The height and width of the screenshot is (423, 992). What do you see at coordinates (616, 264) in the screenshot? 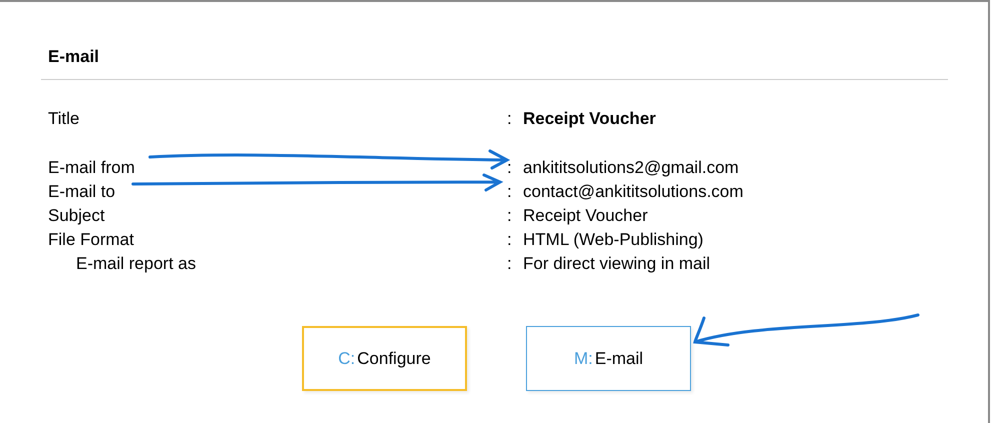
I see `field-value: For direct viewing in mail` at bounding box center [616, 264].